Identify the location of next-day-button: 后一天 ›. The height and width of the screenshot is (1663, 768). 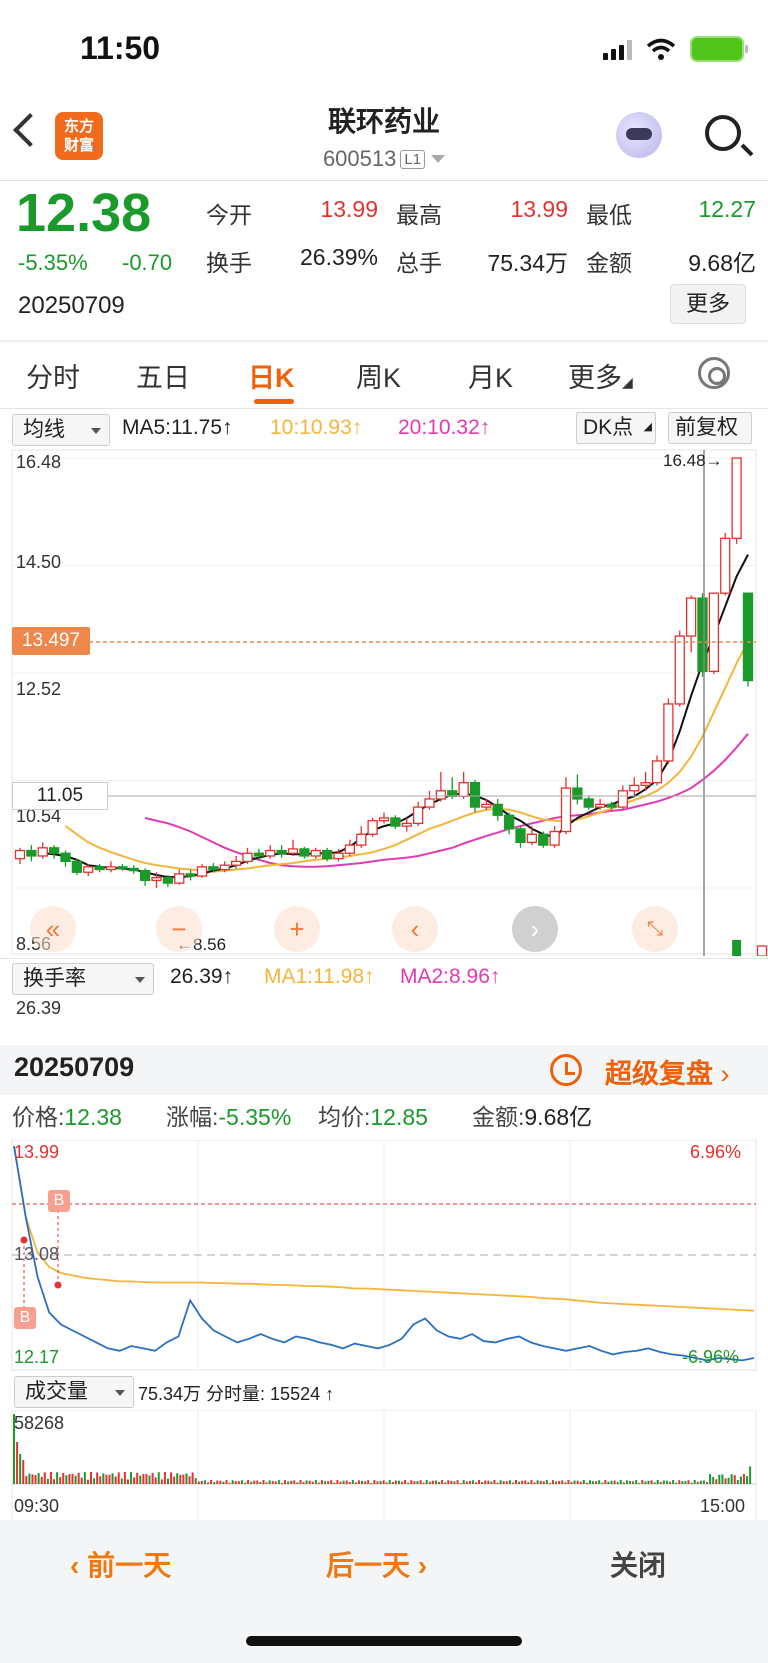
(376, 1564).